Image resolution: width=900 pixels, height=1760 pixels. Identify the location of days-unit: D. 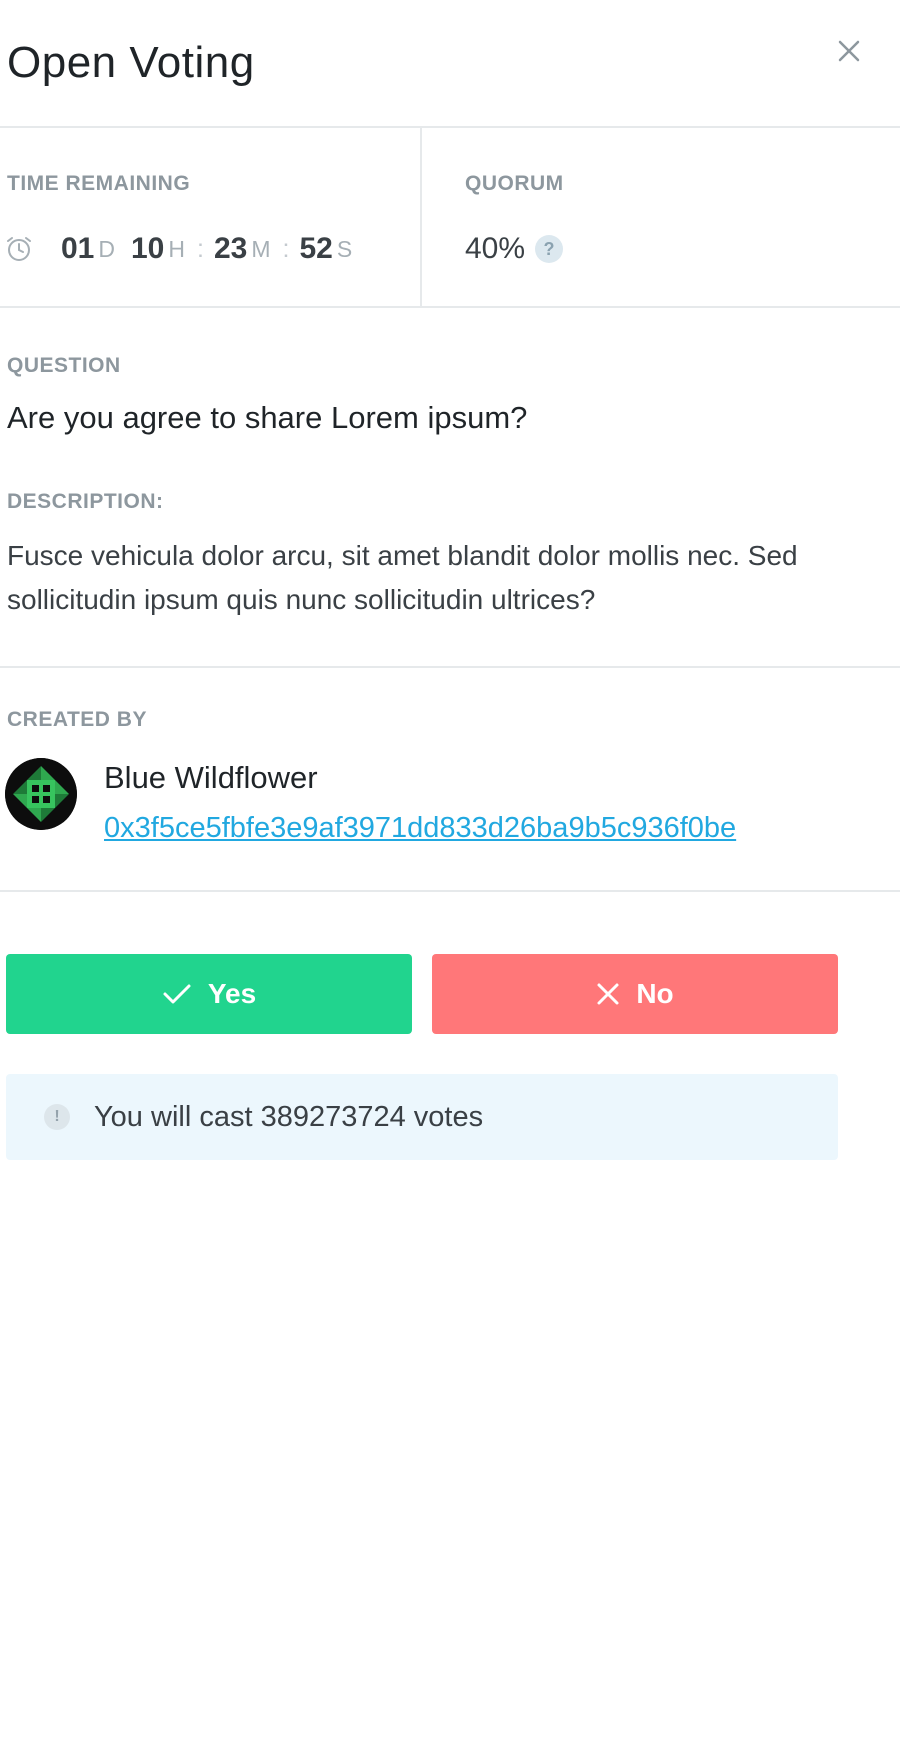
(106, 248).